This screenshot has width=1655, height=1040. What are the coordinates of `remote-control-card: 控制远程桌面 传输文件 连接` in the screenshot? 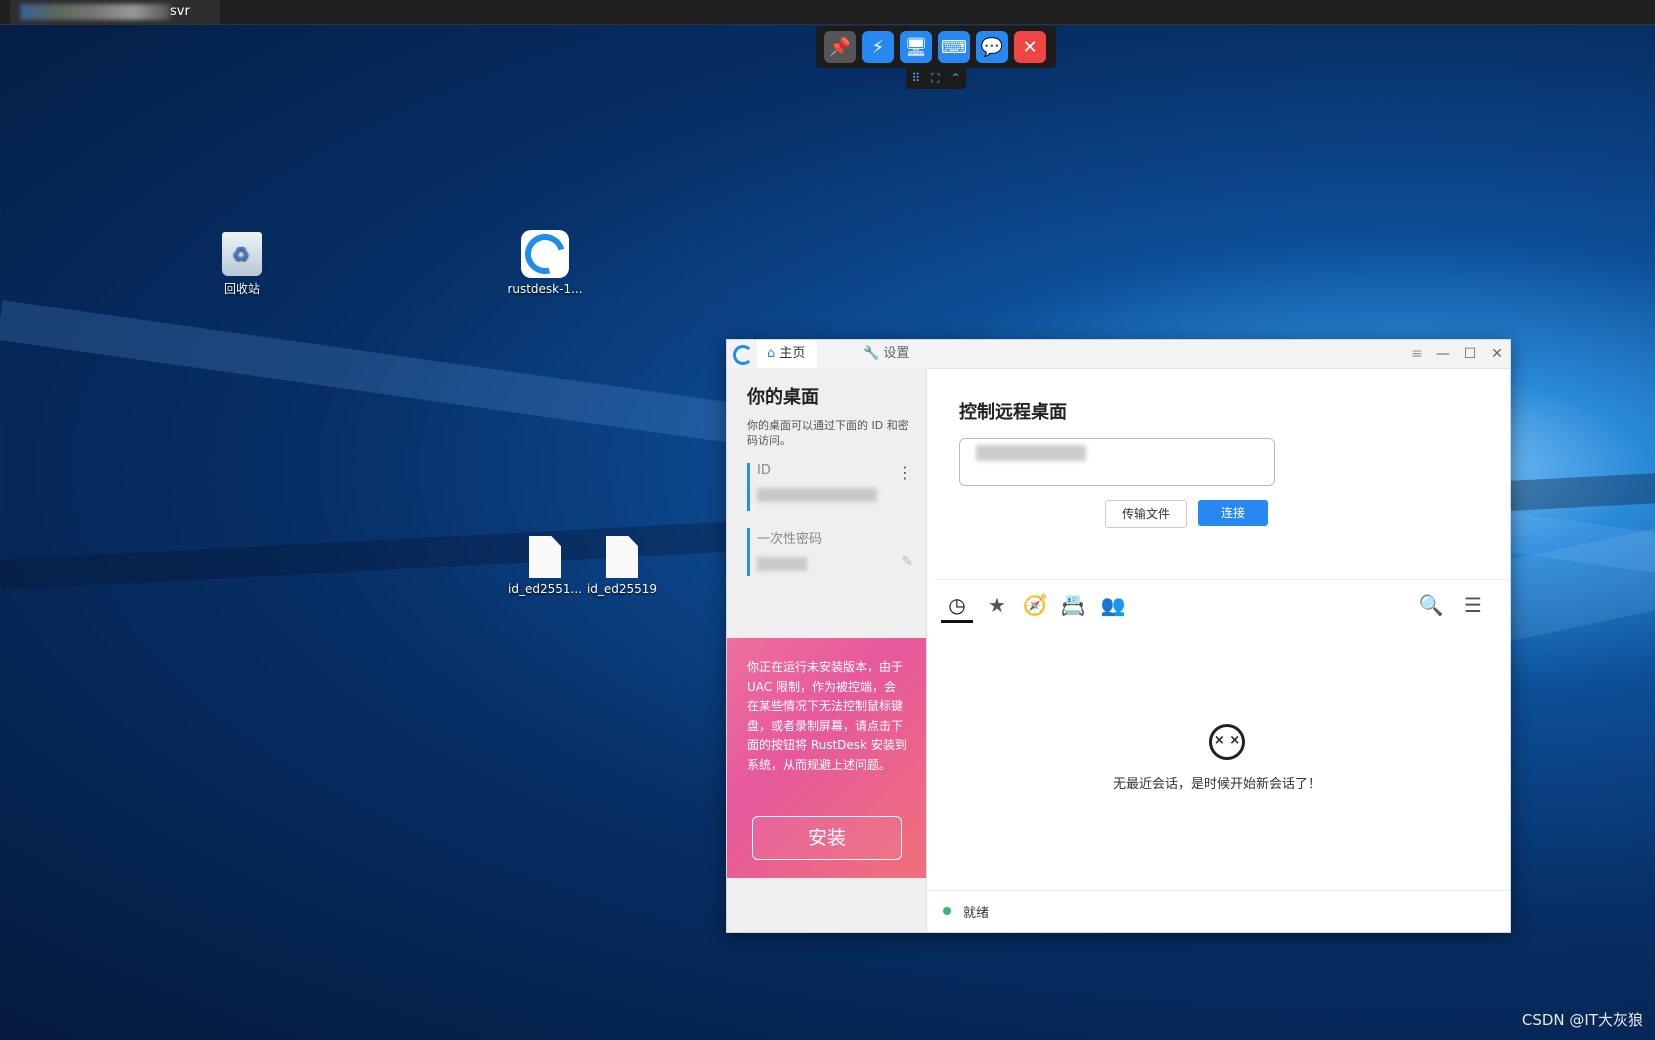 It's located at (1110, 461).